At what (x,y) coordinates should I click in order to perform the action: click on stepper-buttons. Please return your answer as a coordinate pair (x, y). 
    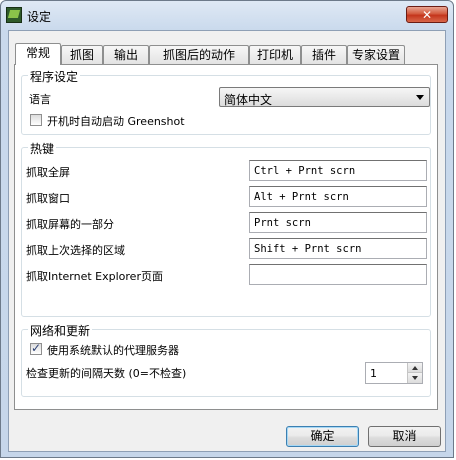
    Looking at the image, I should click on (414, 373).